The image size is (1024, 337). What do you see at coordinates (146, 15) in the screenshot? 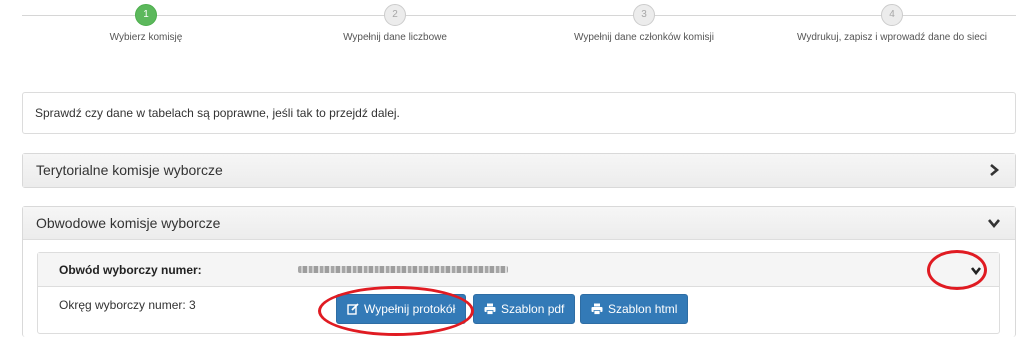
I see `step-1-circle: 1` at bounding box center [146, 15].